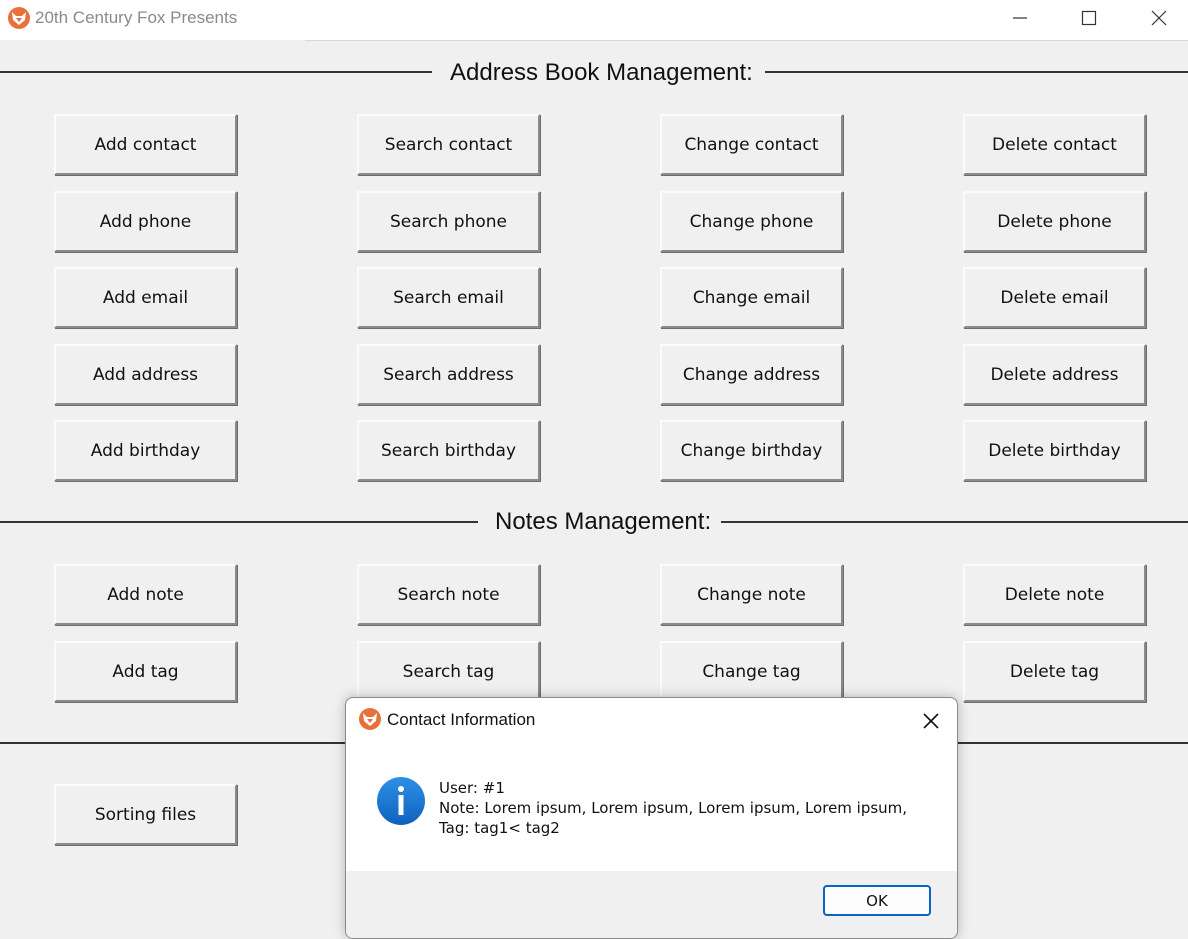 Image resolution: width=1188 pixels, height=939 pixels. I want to click on dialog-close-button, so click(931, 721).